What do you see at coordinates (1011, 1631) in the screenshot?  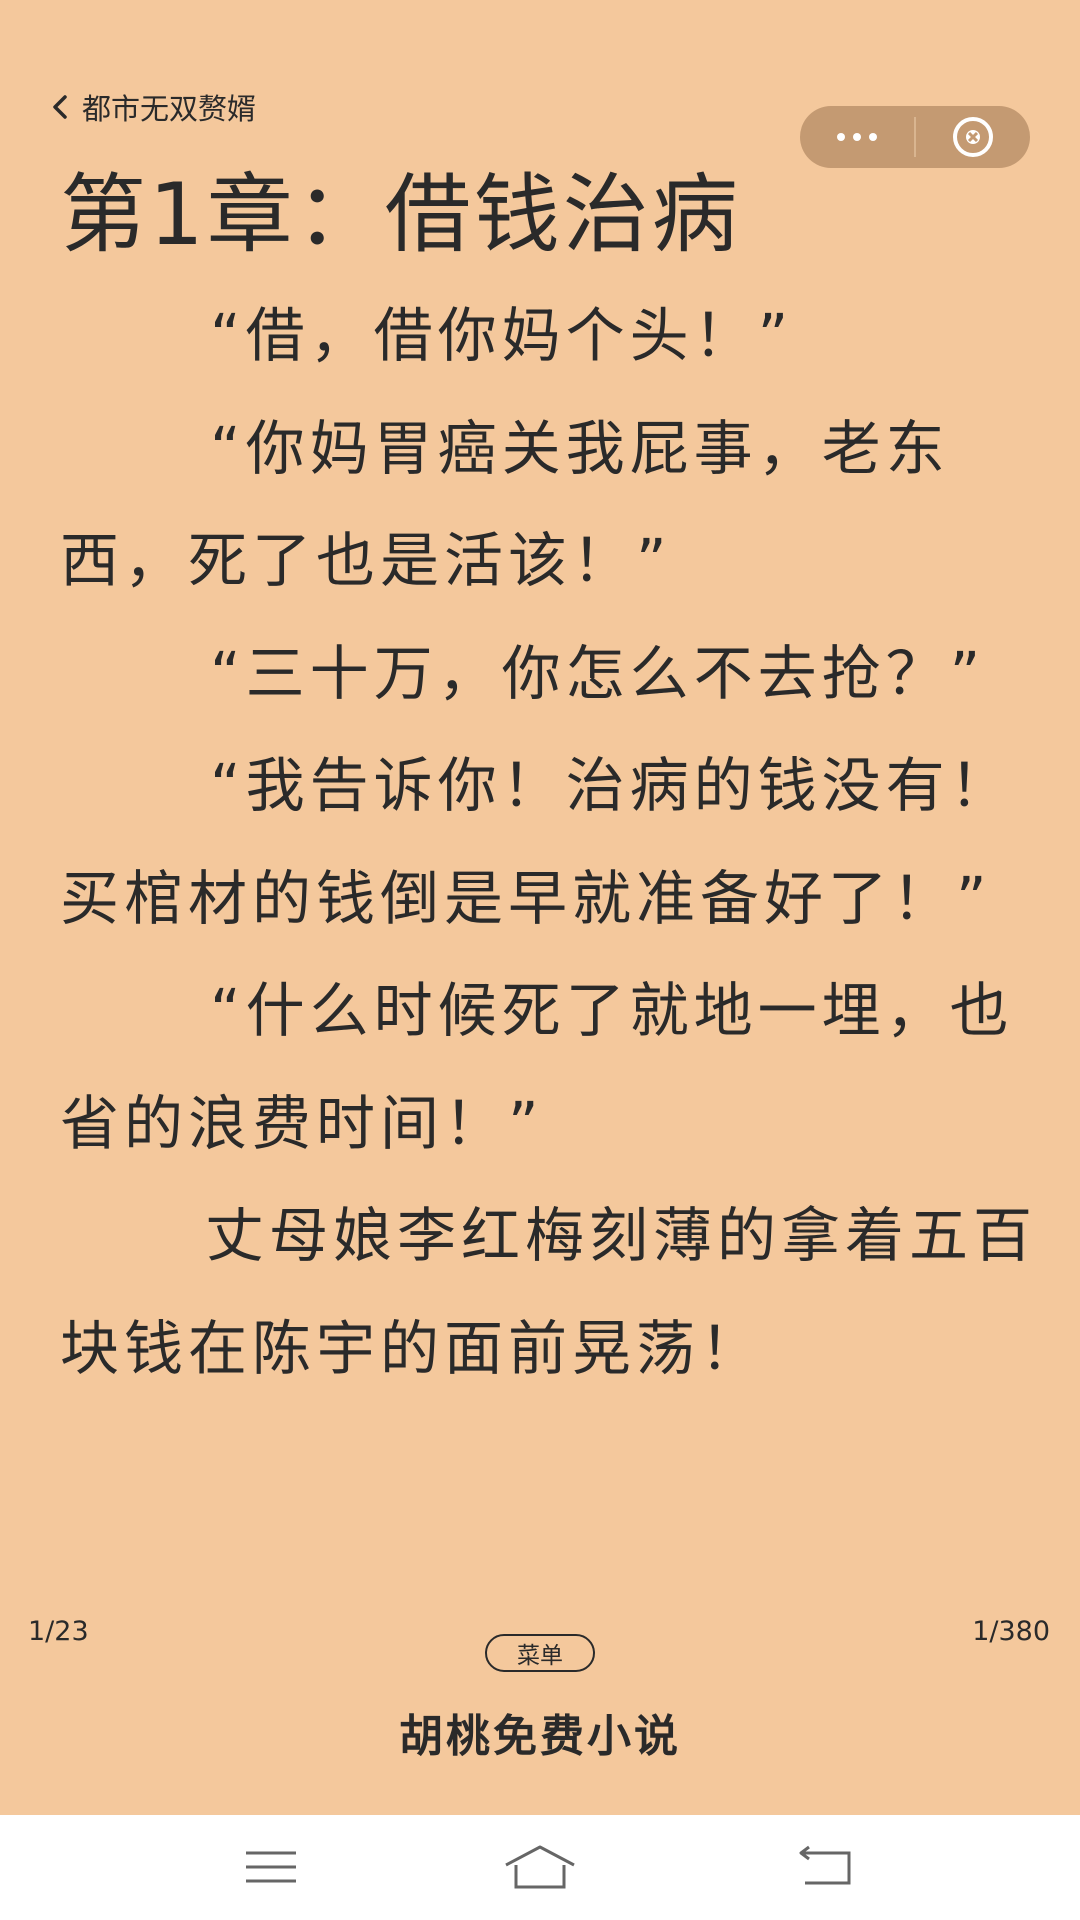 I see `chapter-progress: 1/380` at bounding box center [1011, 1631].